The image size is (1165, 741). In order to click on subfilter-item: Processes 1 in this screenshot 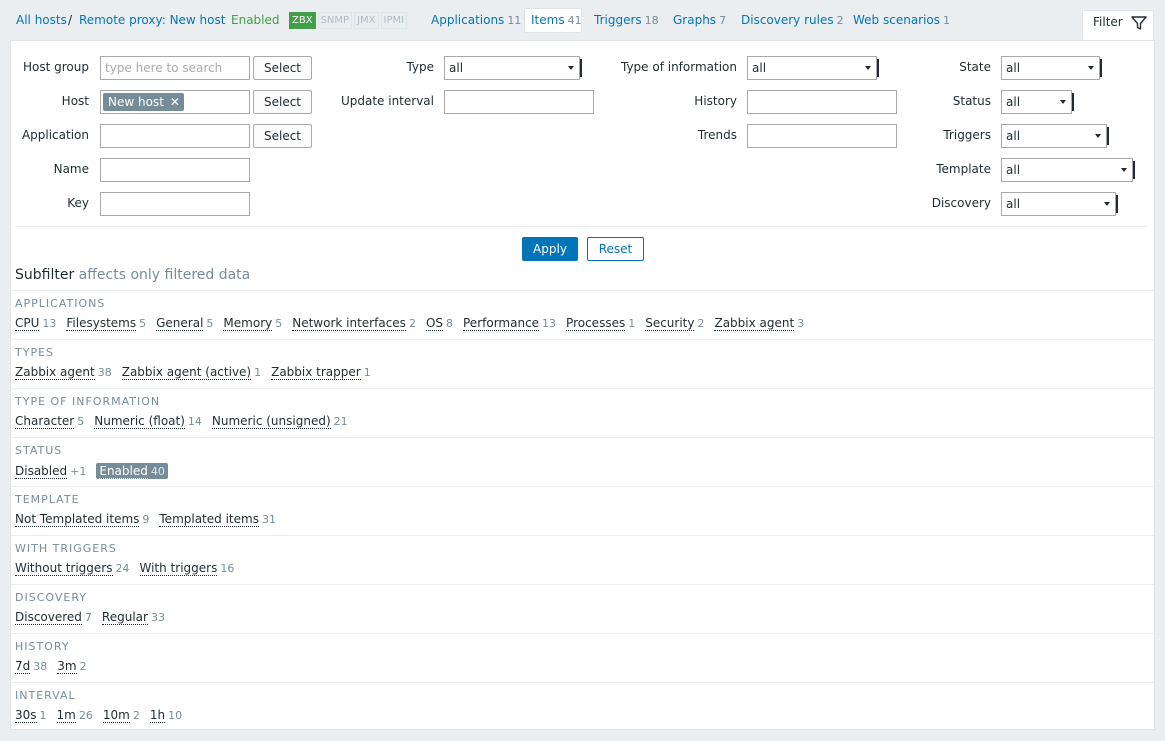, I will do `click(601, 323)`.